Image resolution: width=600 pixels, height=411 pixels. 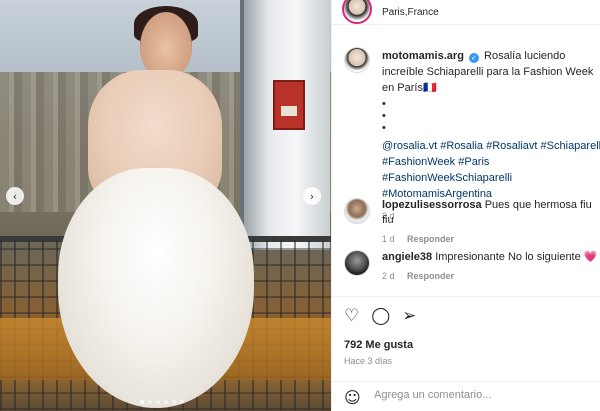 I want to click on hashtag-link: #Rosalia, so click(x=461, y=146).